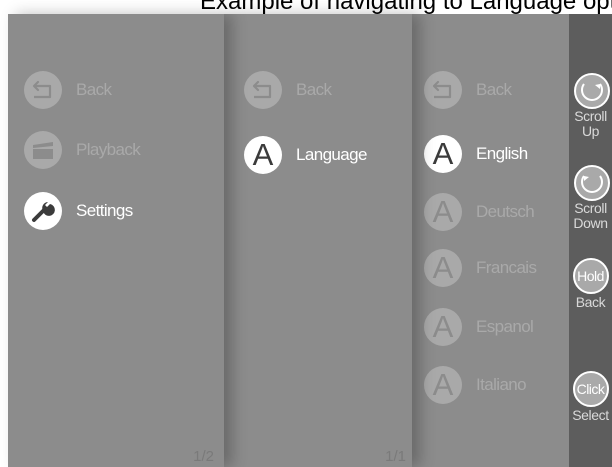 The image size is (612, 467). I want to click on language-english-item: A English, so click(476, 154).